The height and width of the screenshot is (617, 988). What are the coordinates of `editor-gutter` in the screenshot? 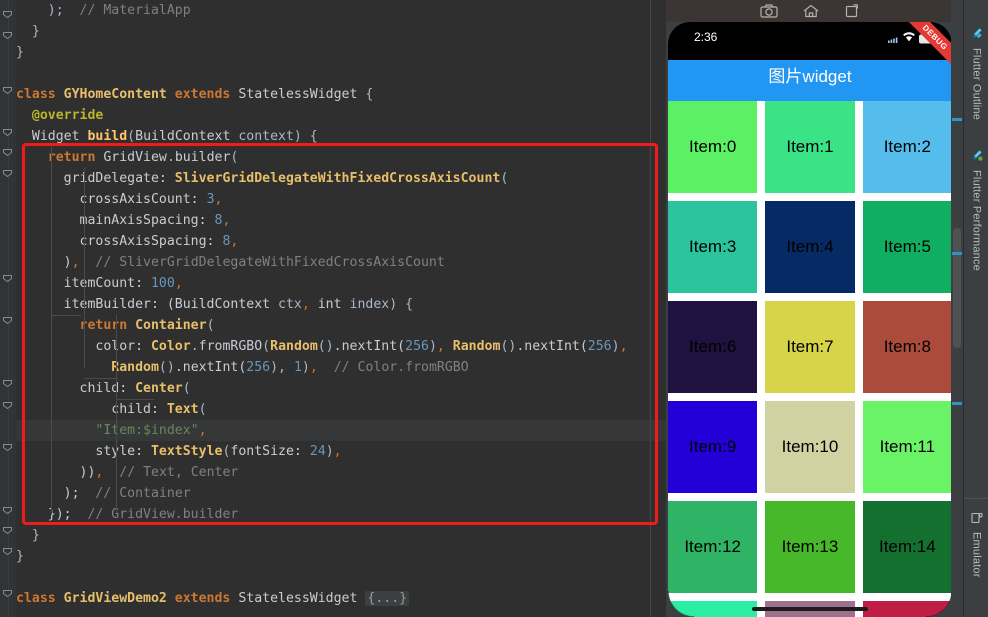 It's located at (14, 308).